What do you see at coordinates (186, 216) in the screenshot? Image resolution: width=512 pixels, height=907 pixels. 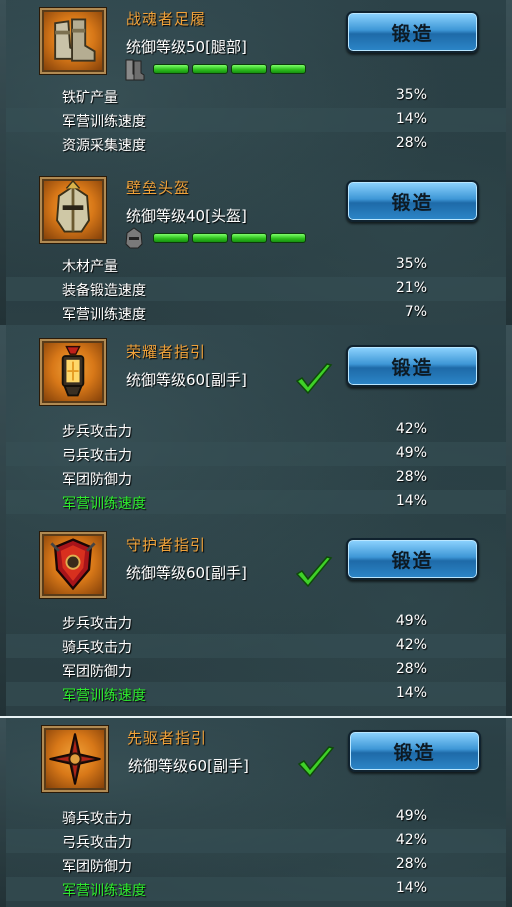 I see `item-level: 统御等级40[头盔]` at bounding box center [186, 216].